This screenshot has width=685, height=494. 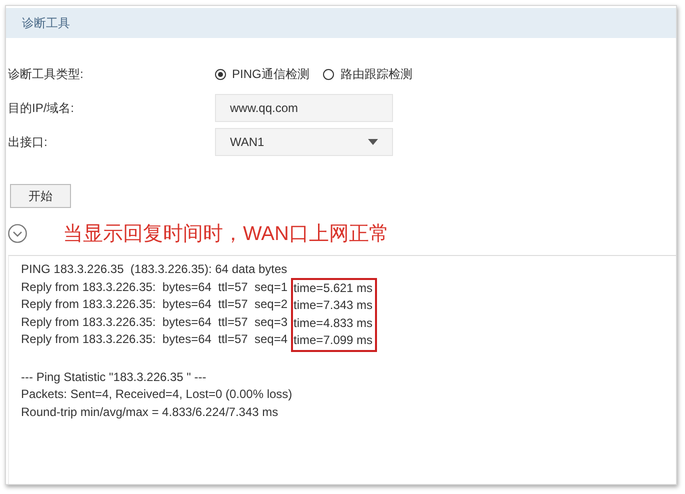 What do you see at coordinates (46, 74) in the screenshot?
I see `field-label: 诊断工具类型:` at bounding box center [46, 74].